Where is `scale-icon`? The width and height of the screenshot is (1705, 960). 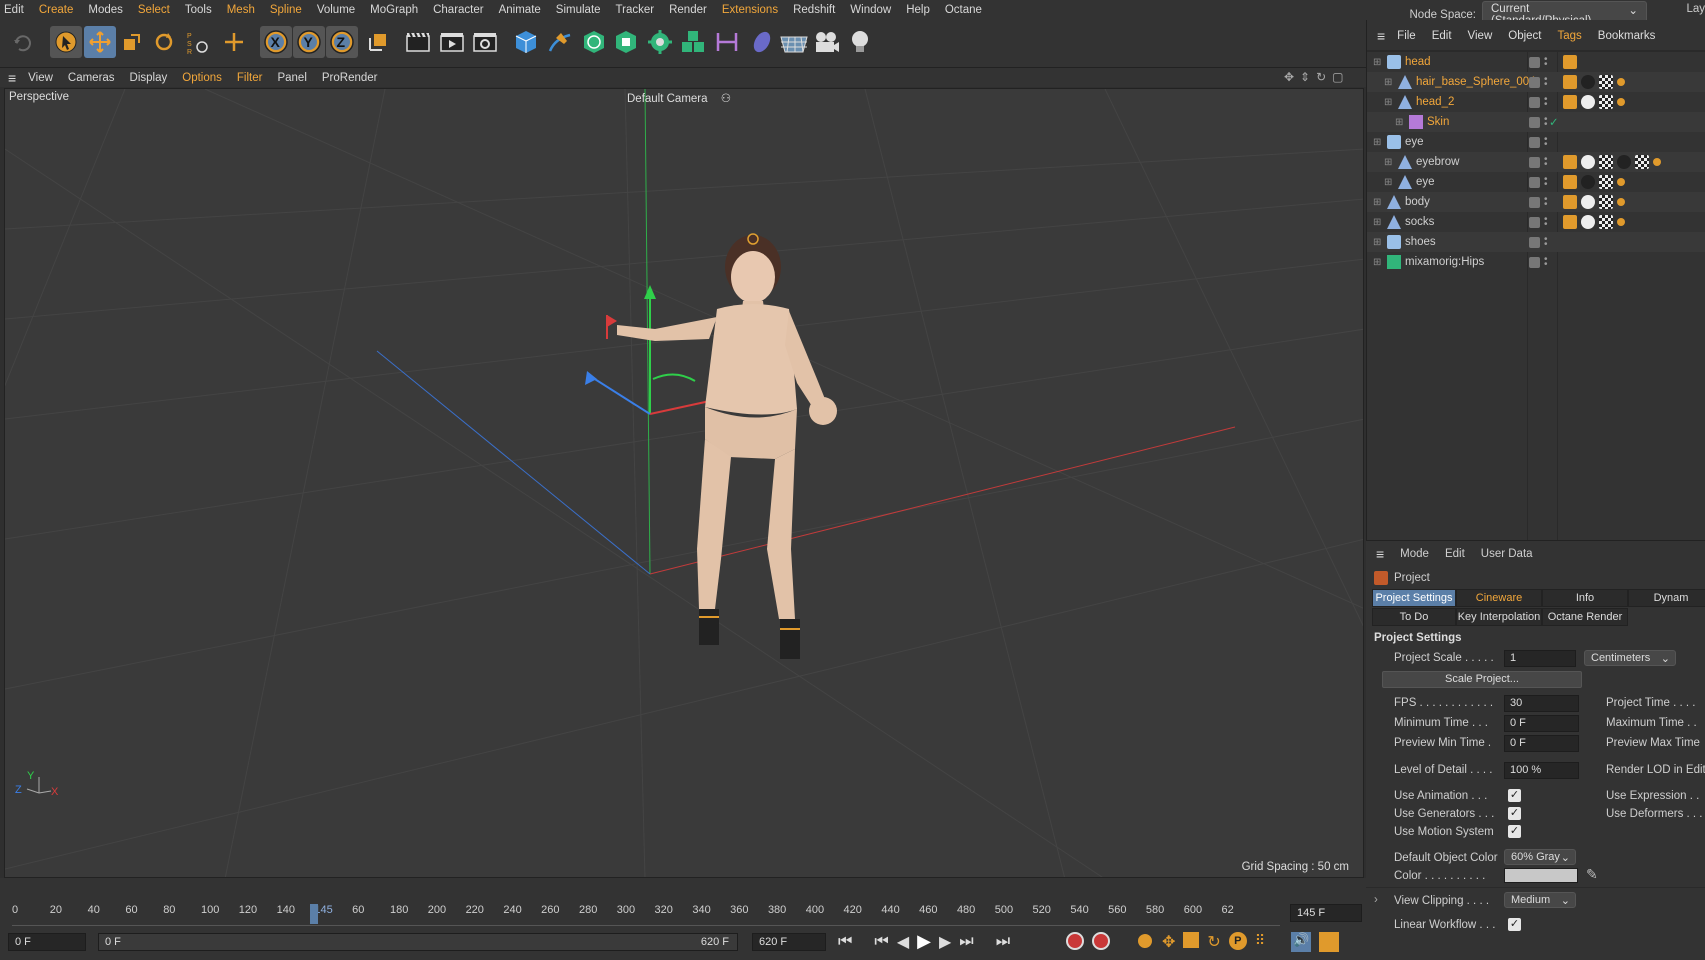
scale-icon is located at coordinates (132, 42).